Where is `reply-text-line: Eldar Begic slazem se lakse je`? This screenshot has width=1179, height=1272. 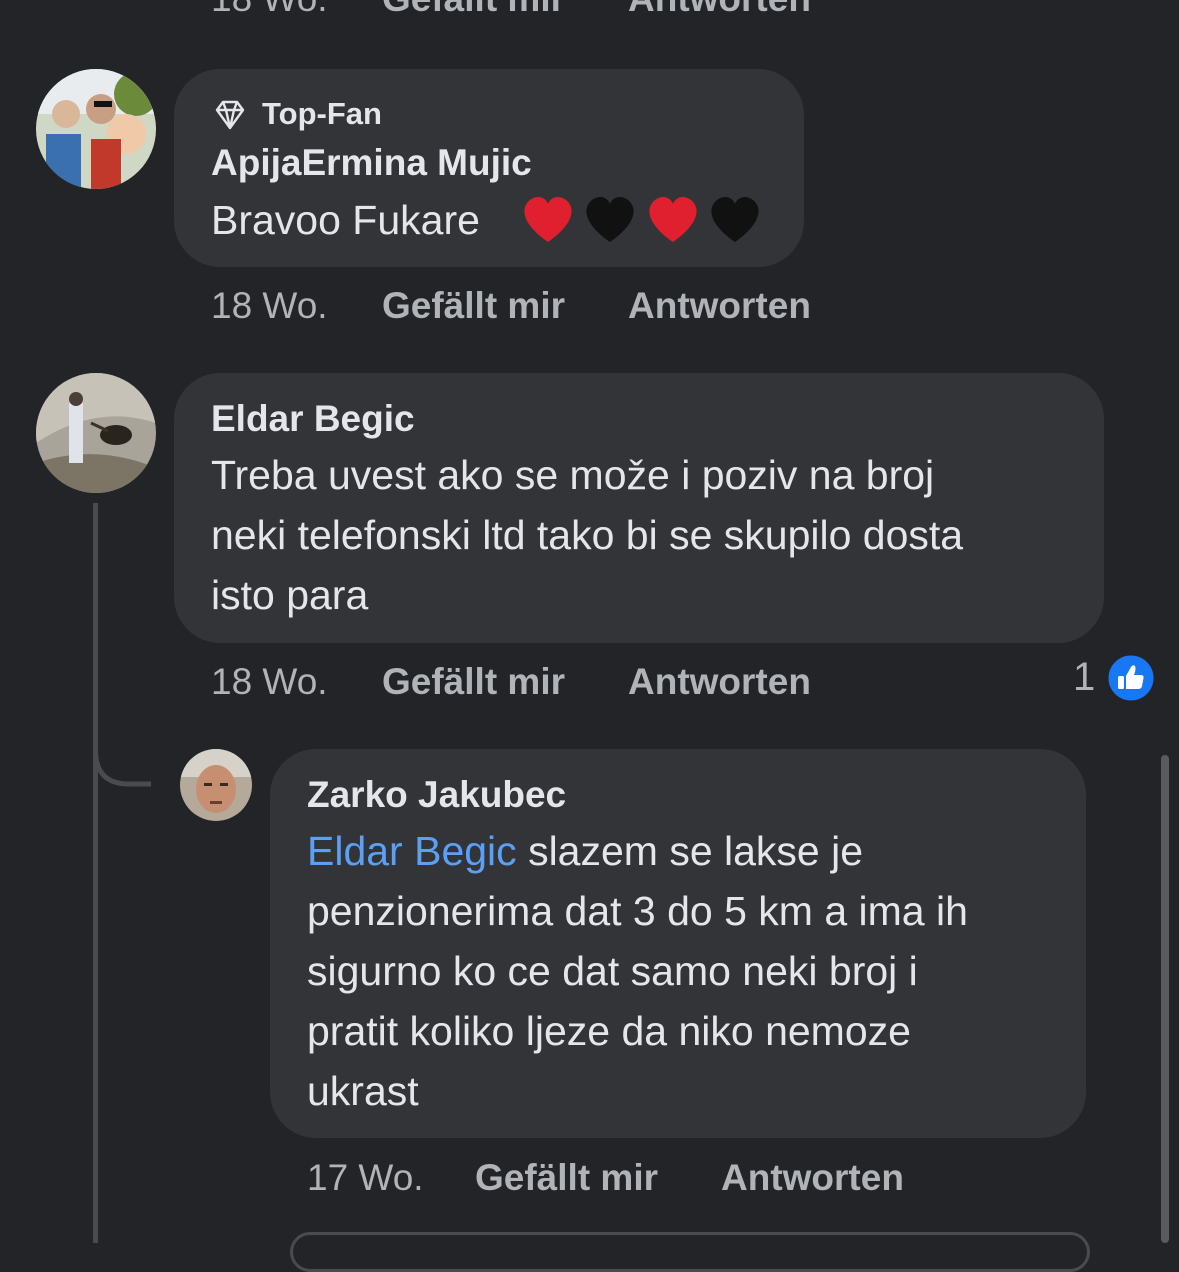 reply-text-line: Eldar Begic slazem se lakse je is located at coordinates (585, 851).